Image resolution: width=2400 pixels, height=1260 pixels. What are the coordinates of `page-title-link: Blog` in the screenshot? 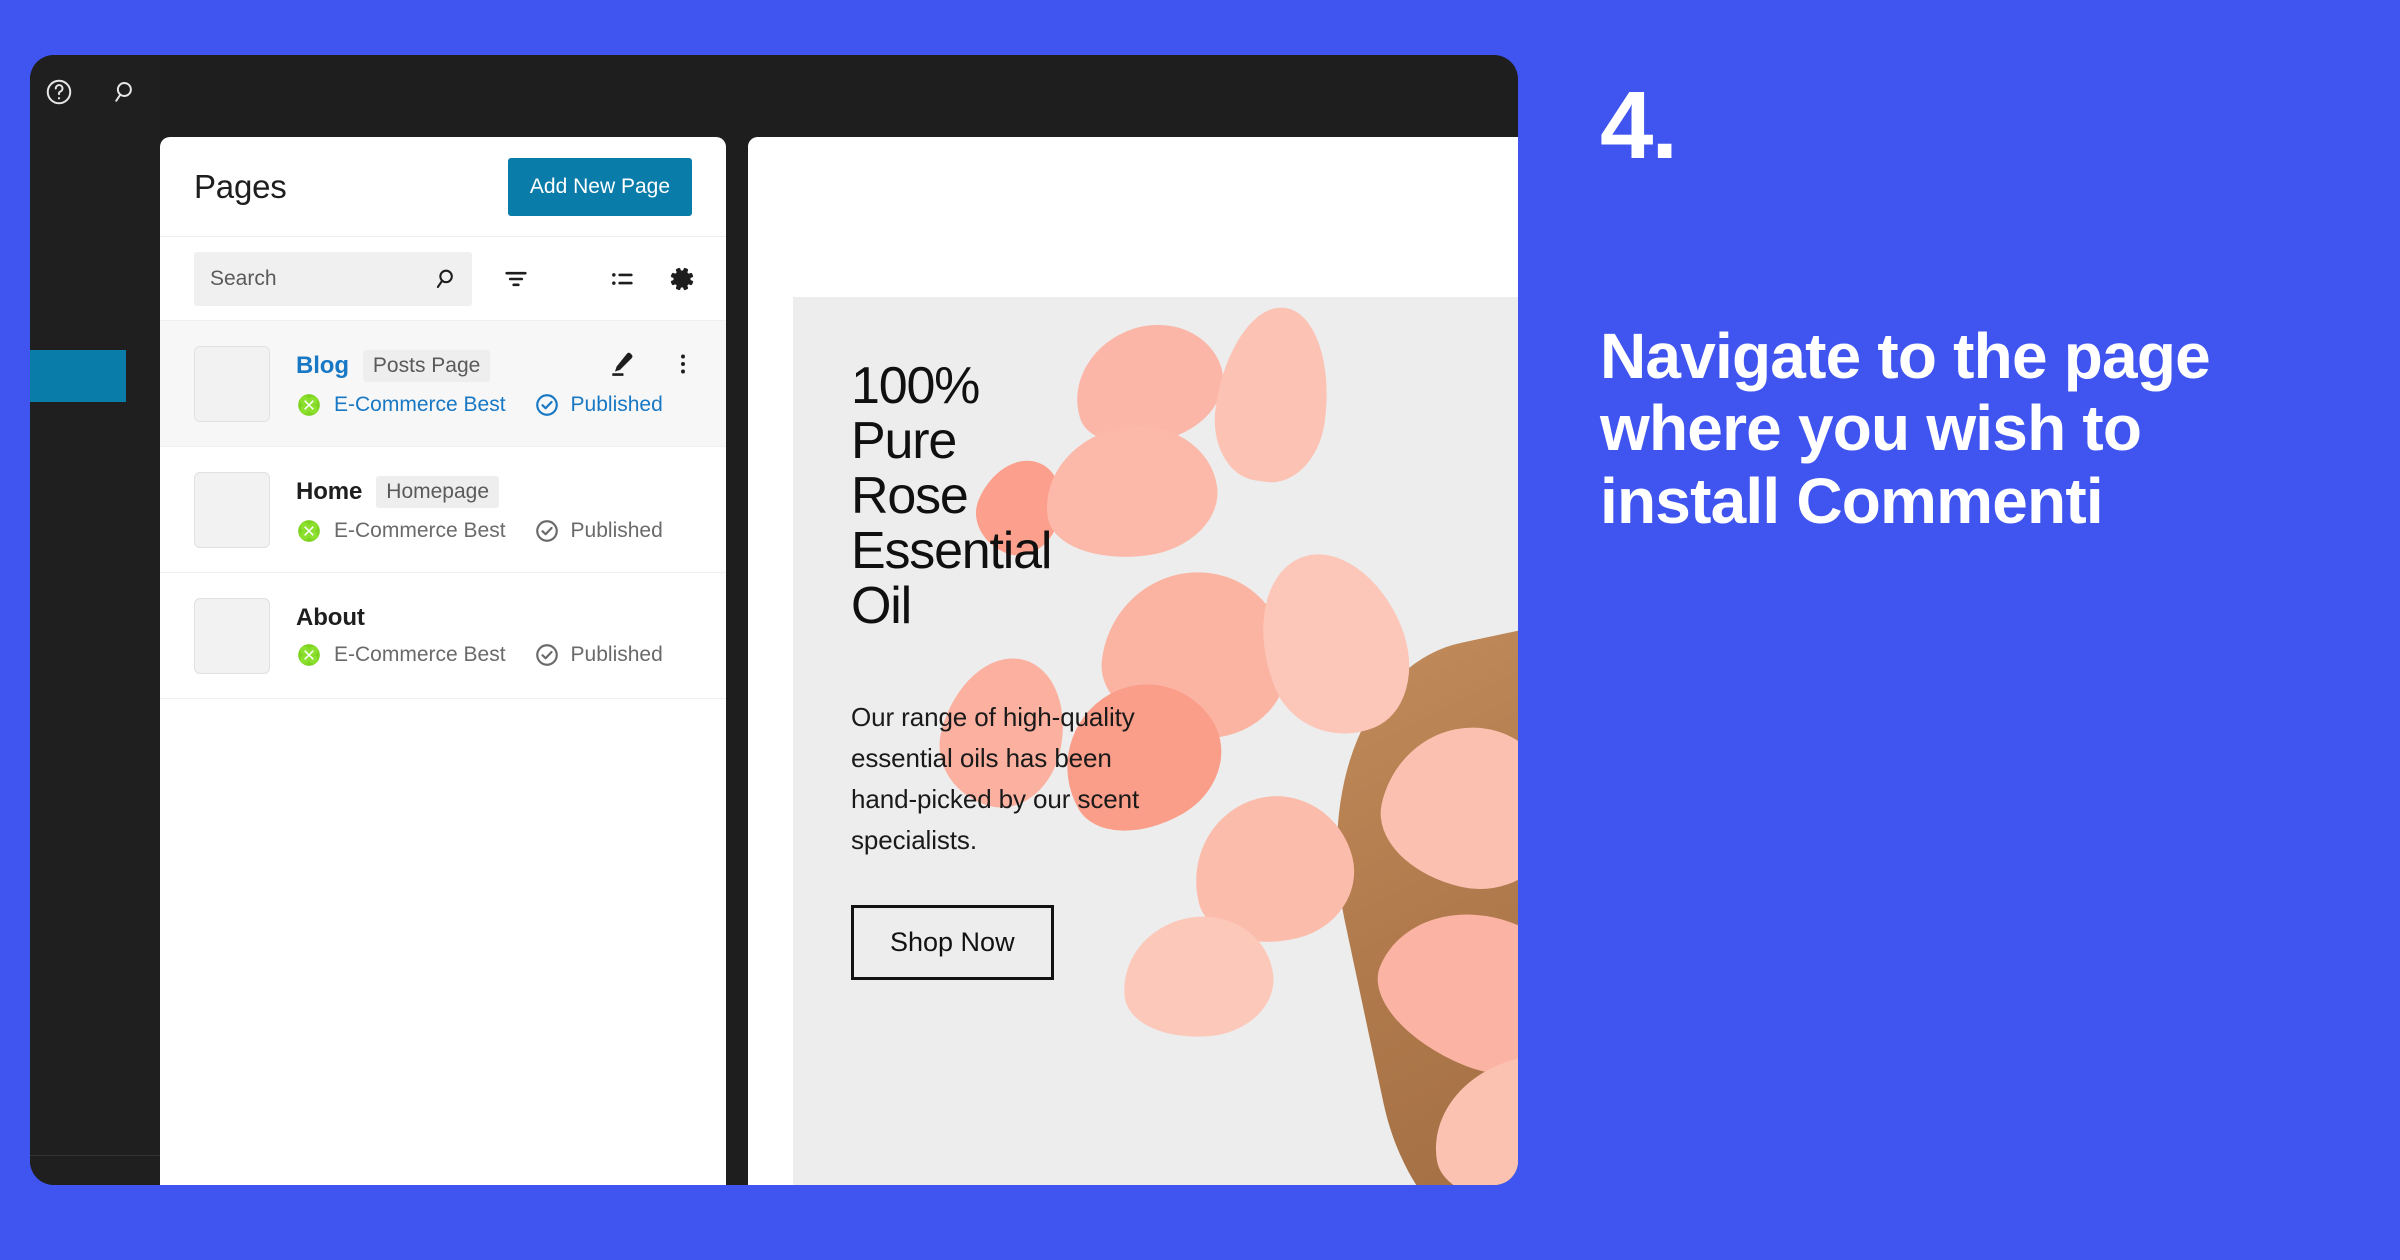 It's located at (322, 366).